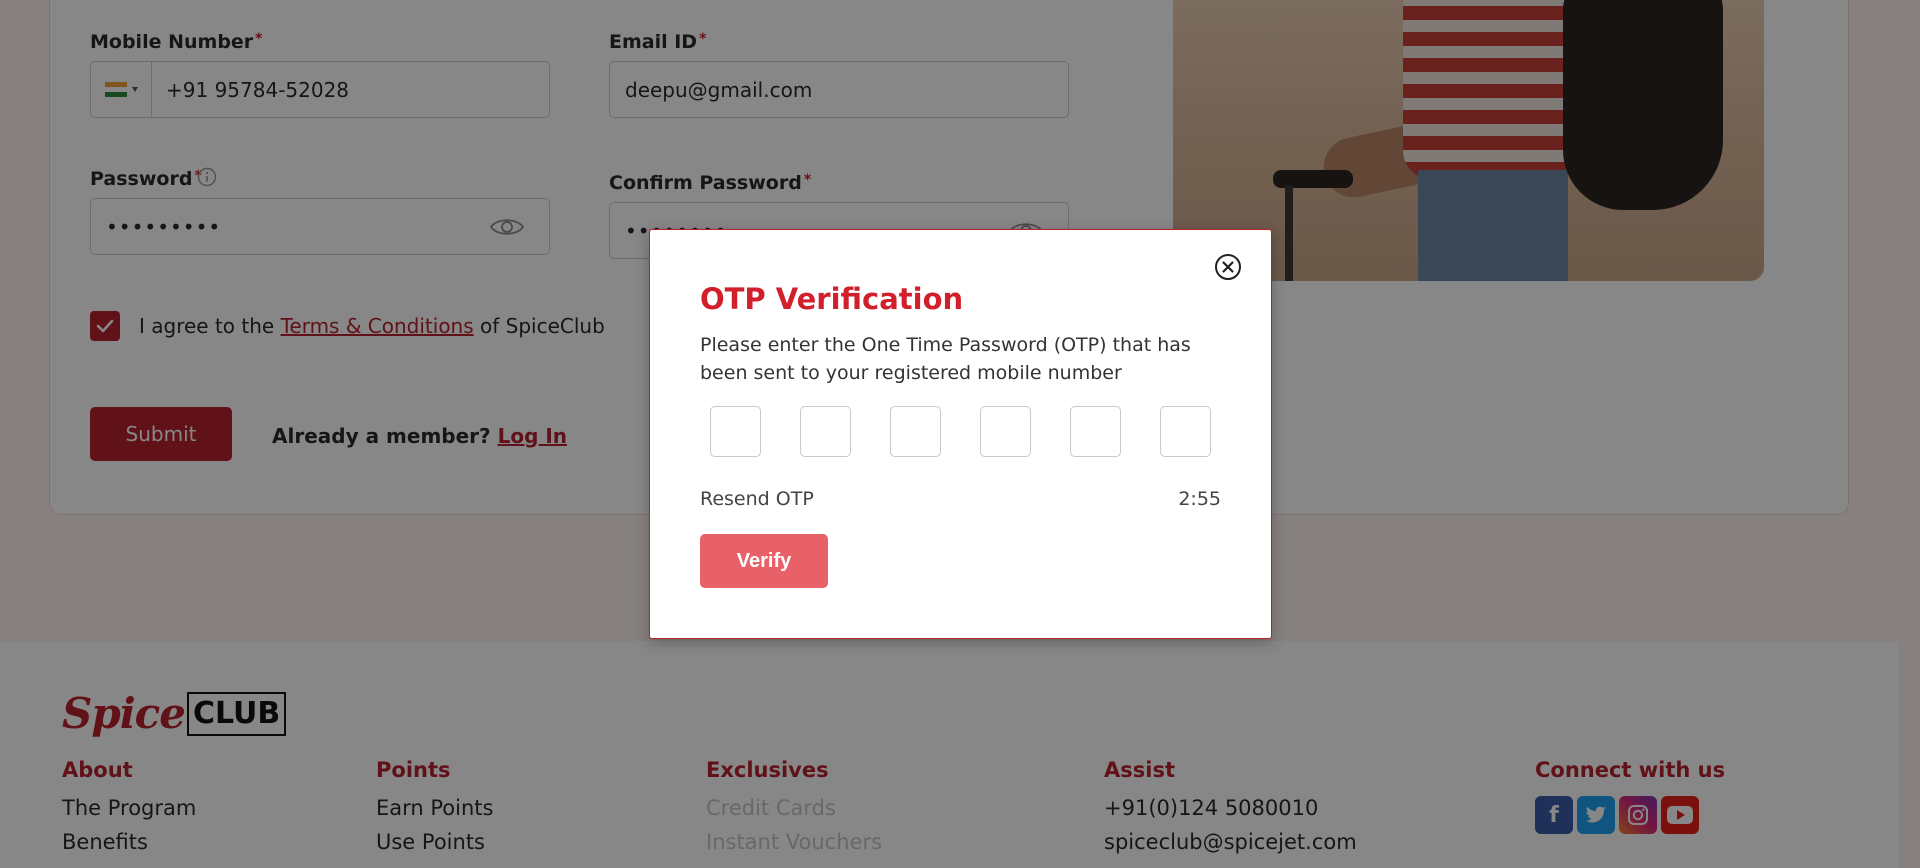 Image resolution: width=1920 pixels, height=868 pixels. What do you see at coordinates (1199, 499) in the screenshot?
I see `otp-countdown-timer: 2:55` at bounding box center [1199, 499].